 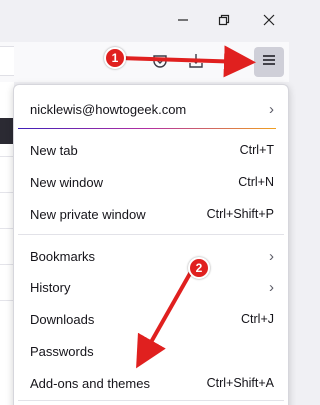 I want to click on annotation-badge-1: 1, so click(x=115, y=58).